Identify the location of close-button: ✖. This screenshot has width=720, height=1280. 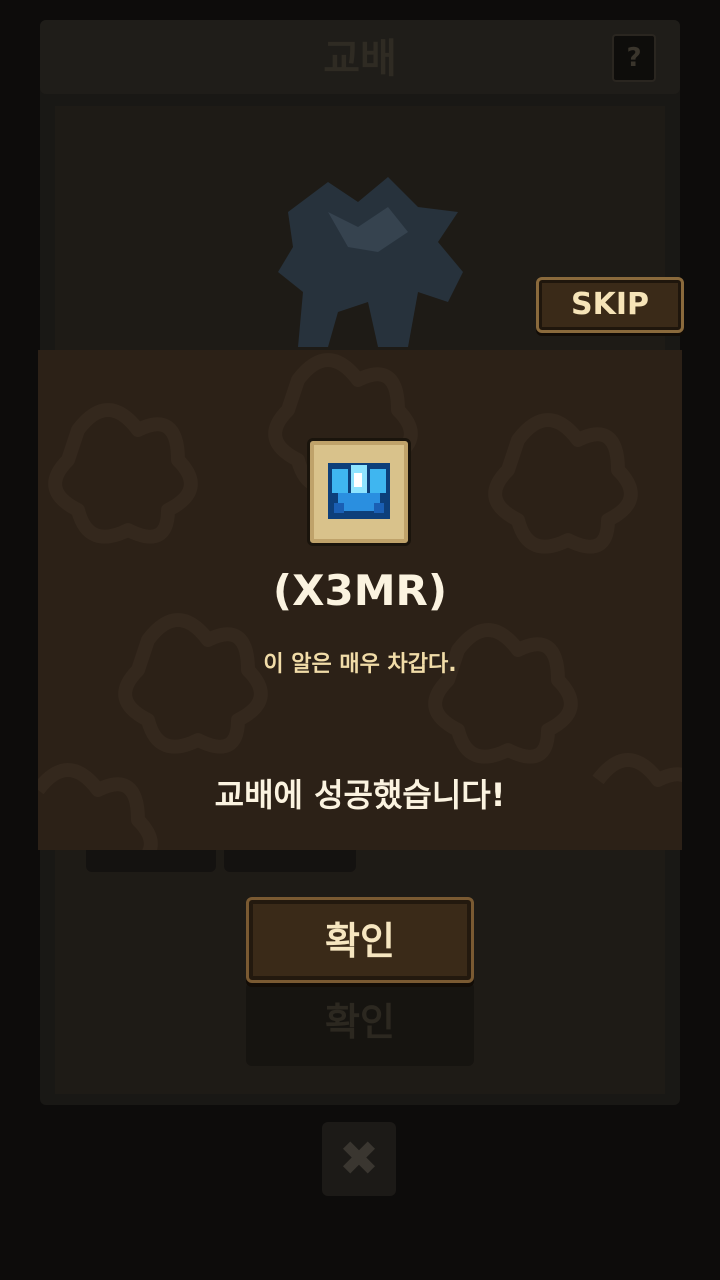
(359, 1159).